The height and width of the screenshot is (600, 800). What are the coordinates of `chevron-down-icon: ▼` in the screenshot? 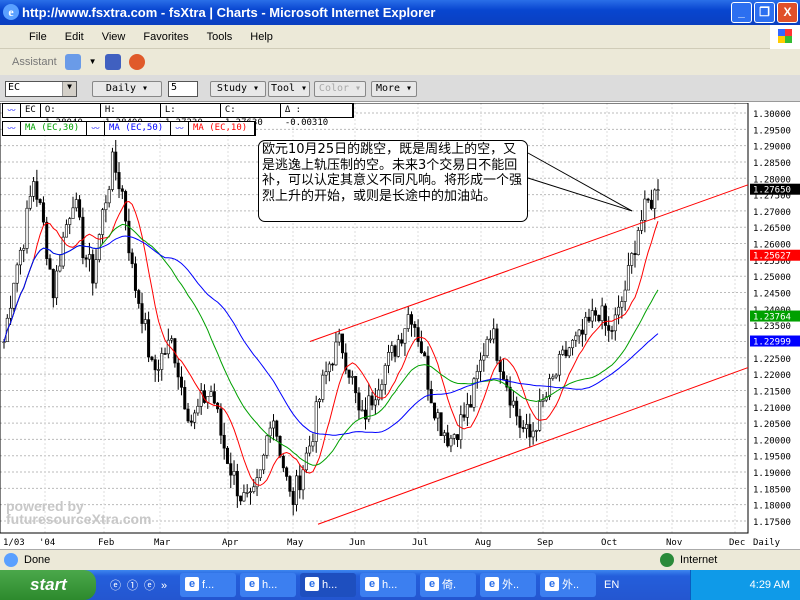 It's located at (69, 89).